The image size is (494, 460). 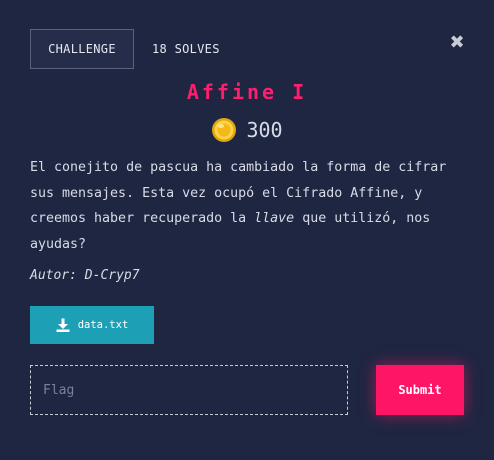 I want to click on close-icon: ✖, so click(x=457, y=43).